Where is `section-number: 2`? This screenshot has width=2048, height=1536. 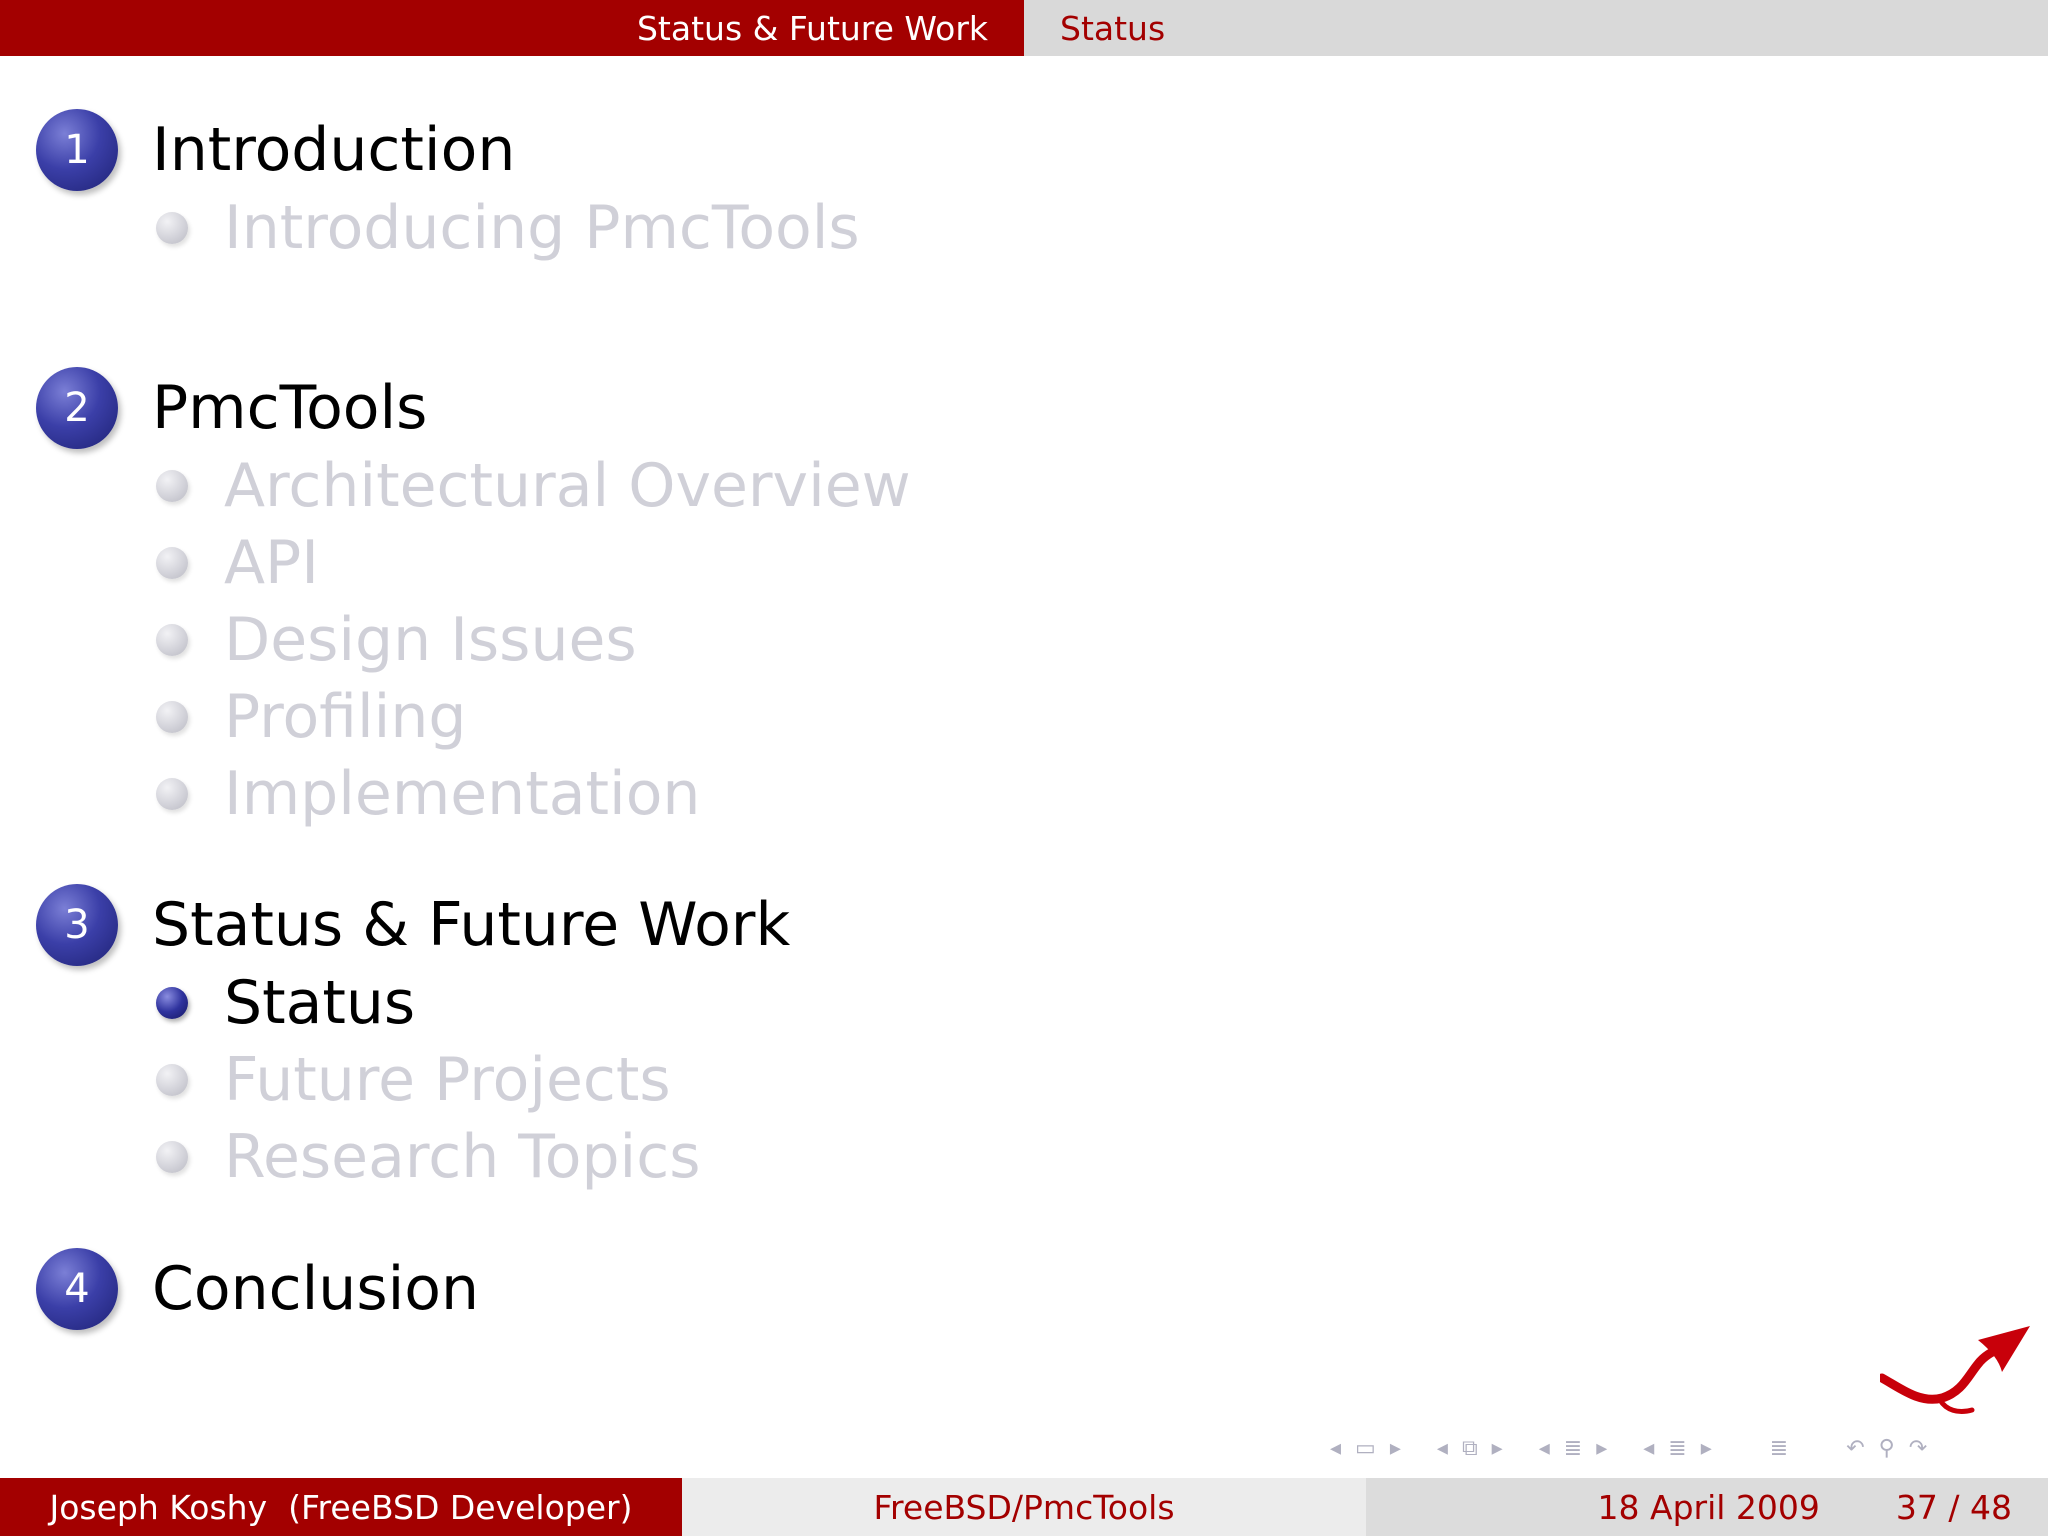
section-number: 2 is located at coordinates (77, 408).